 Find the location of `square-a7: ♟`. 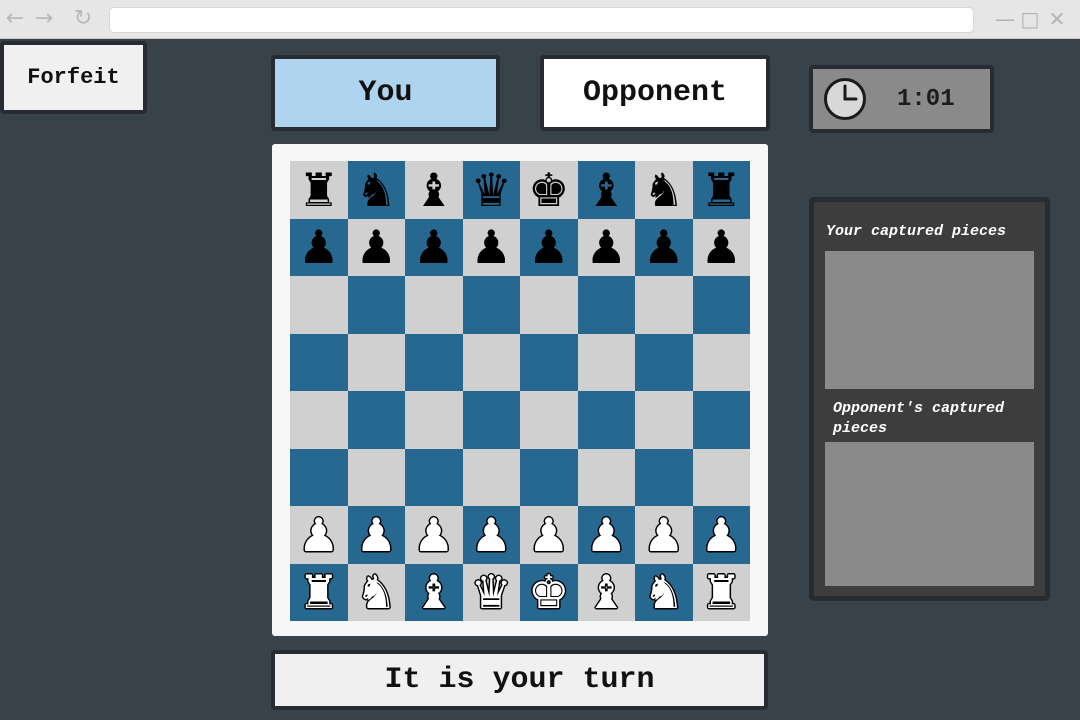

square-a7: ♟ is located at coordinates (319, 247).